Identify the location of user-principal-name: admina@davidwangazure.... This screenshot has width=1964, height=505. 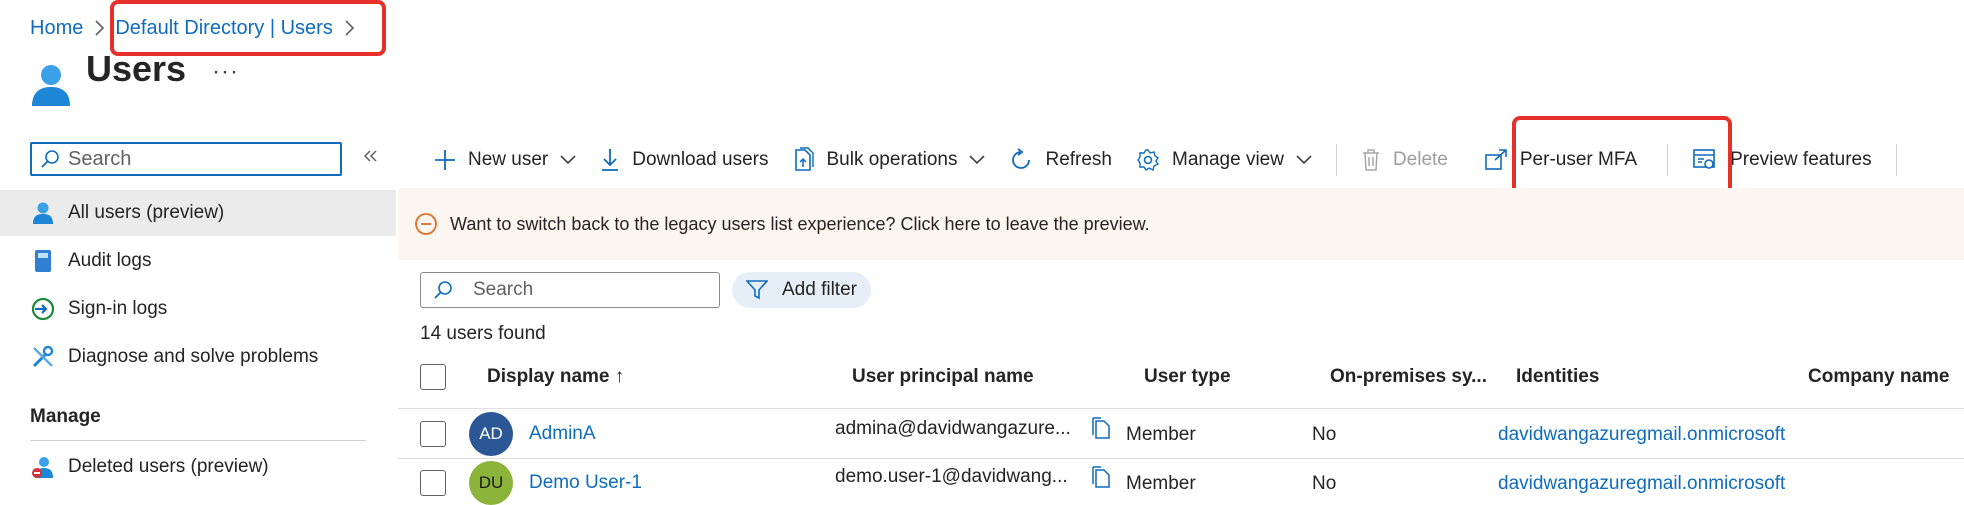
(953, 428).